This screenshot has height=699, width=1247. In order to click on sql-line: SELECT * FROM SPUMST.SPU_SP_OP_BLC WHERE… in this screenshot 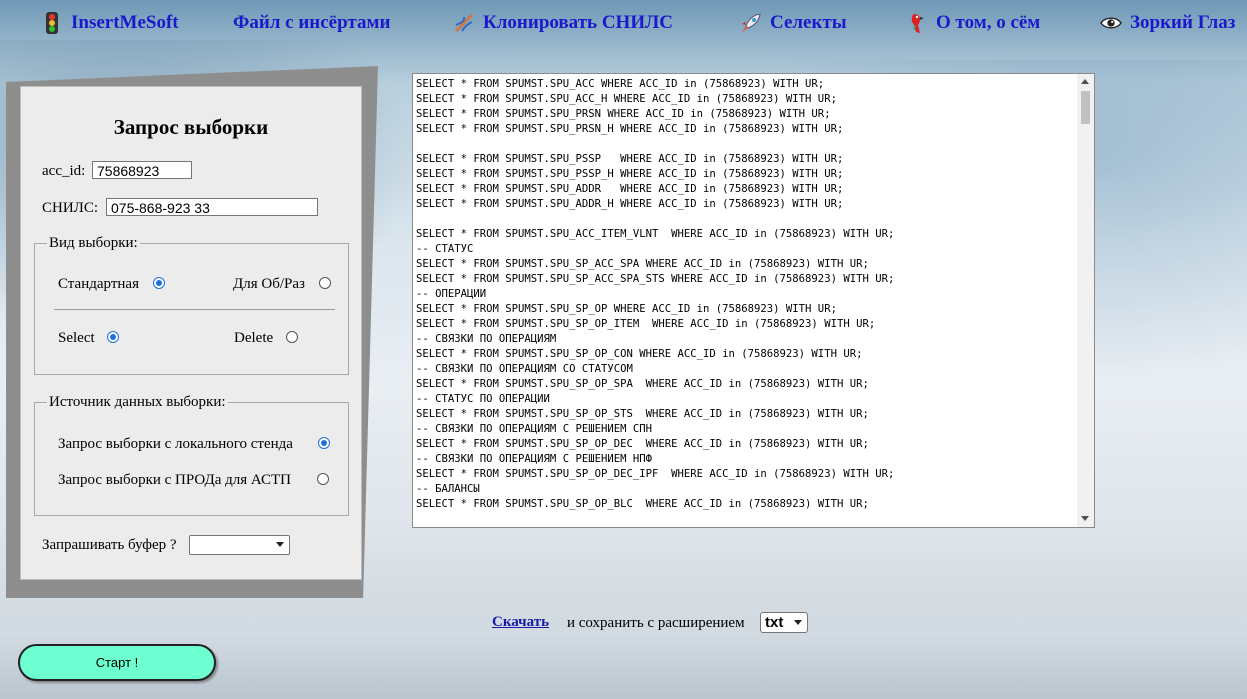, I will do `click(642, 504)`.